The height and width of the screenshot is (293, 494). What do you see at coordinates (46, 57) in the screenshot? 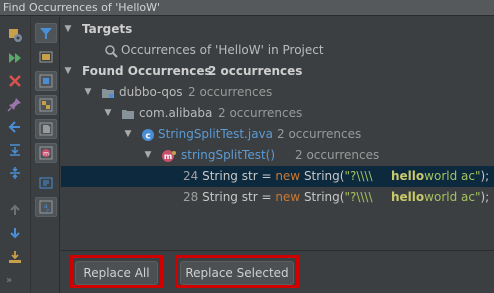
I see `preview-icon` at bounding box center [46, 57].